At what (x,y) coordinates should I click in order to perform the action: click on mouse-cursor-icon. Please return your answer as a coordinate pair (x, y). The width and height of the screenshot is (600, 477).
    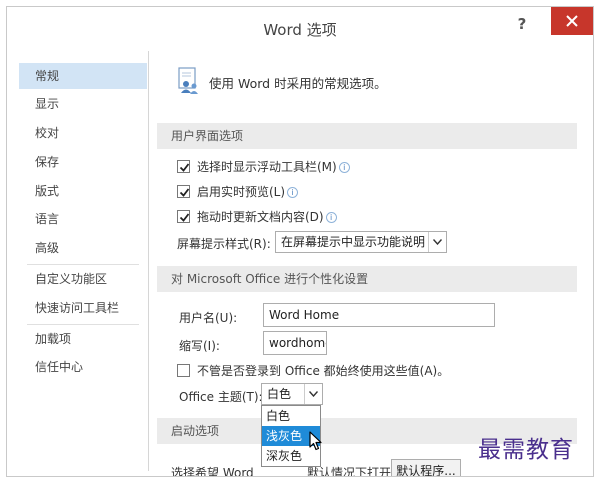
    Looking at the image, I should click on (315, 441).